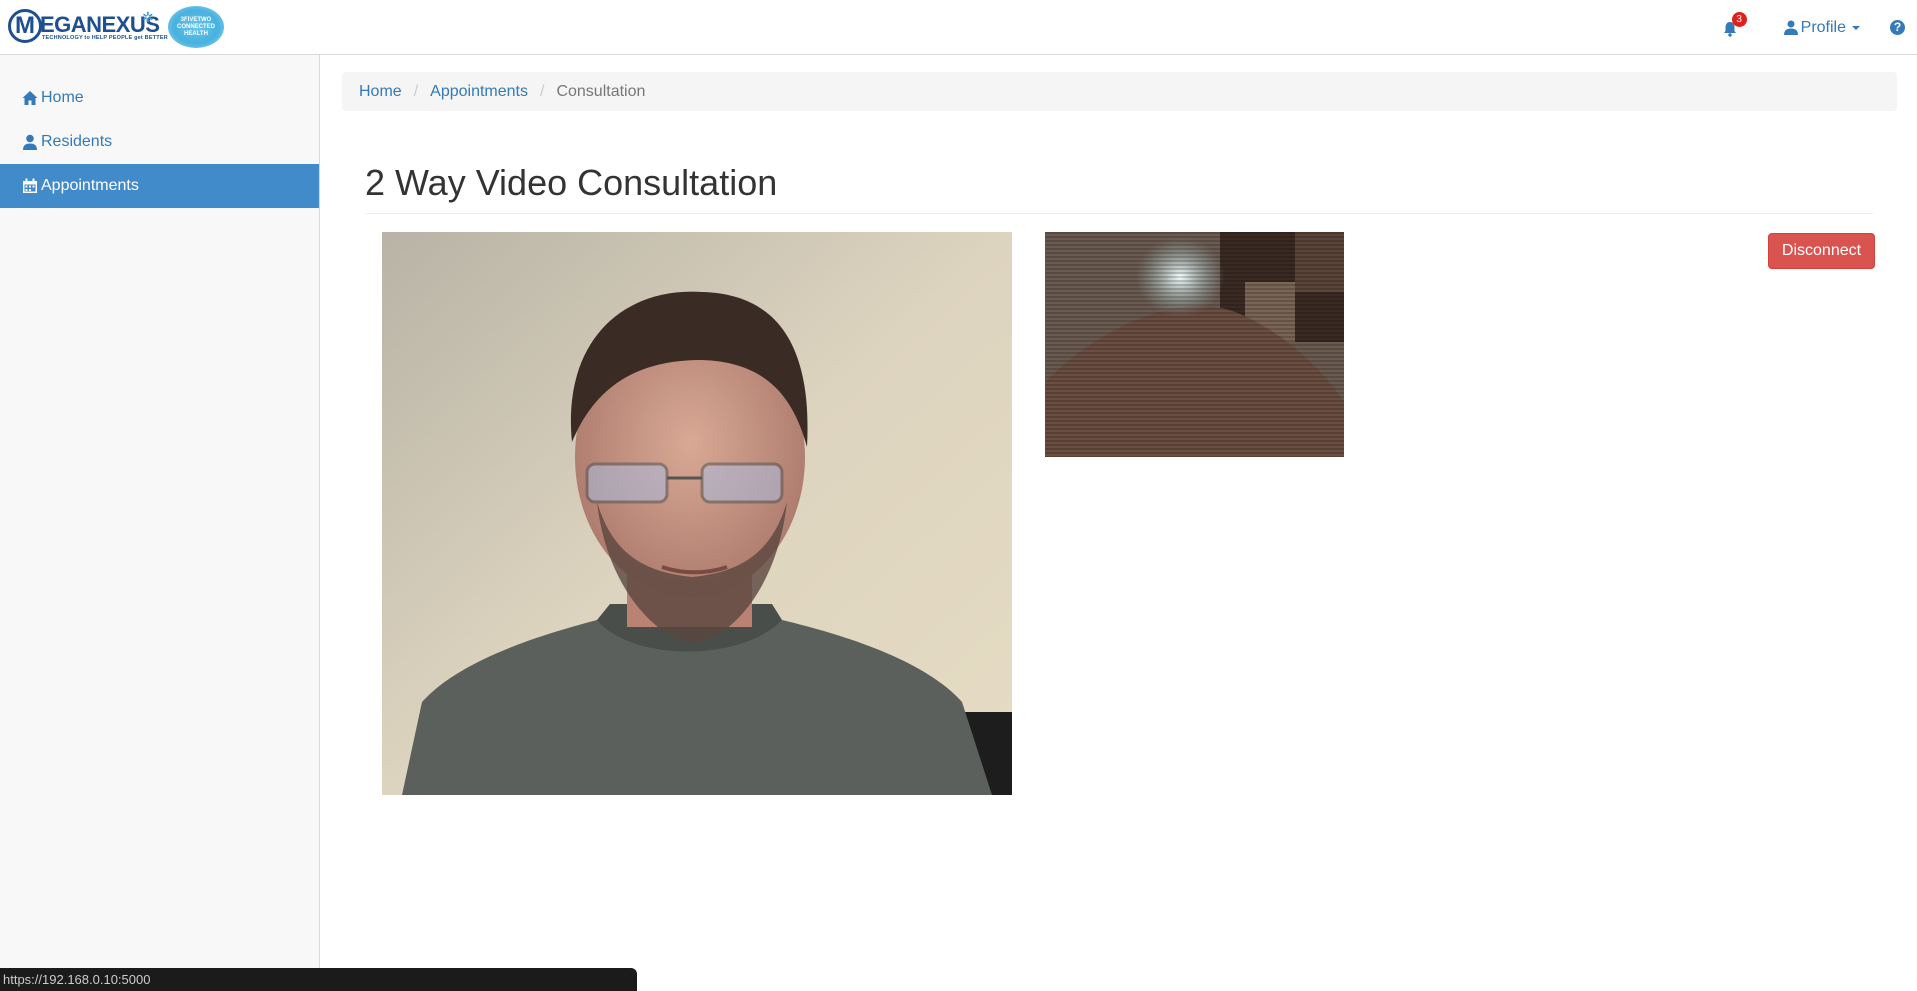 Image resolution: width=1917 pixels, height=991 pixels. What do you see at coordinates (105, 38) in the screenshot?
I see `brand-tagline: TECHNOLOGY to HELP PEOPLE get BETTER` at bounding box center [105, 38].